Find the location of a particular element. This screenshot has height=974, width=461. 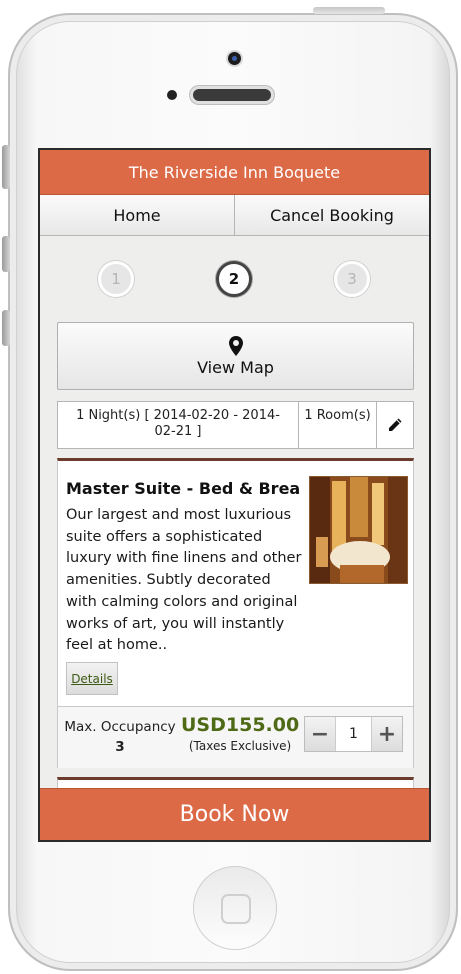

earpiece-speaker is located at coordinates (232, 95).